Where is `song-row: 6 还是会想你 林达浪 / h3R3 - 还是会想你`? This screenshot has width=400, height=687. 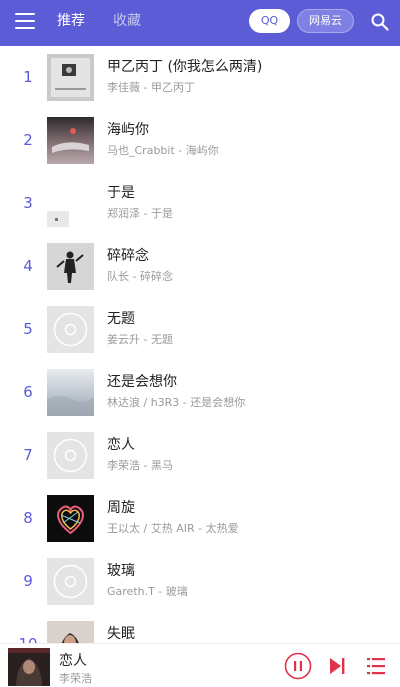
song-row: 6 还是会想你 林达浪 / h3R3 - 还是会想你 is located at coordinates (200, 392).